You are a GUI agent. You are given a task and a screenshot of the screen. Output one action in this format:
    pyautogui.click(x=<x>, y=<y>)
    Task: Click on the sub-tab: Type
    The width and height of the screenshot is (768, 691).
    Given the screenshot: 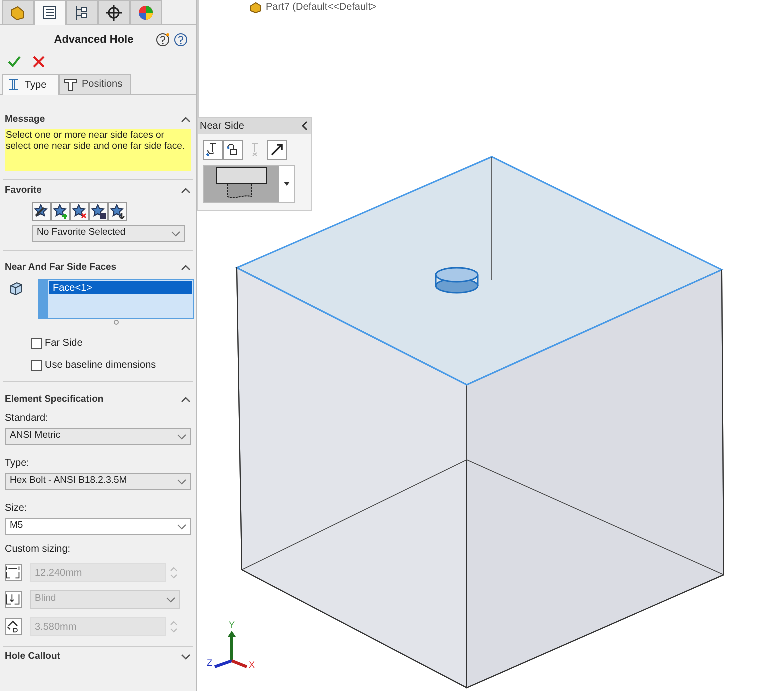 What is the action you would take?
    pyautogui.click(x=30, y=84)
    